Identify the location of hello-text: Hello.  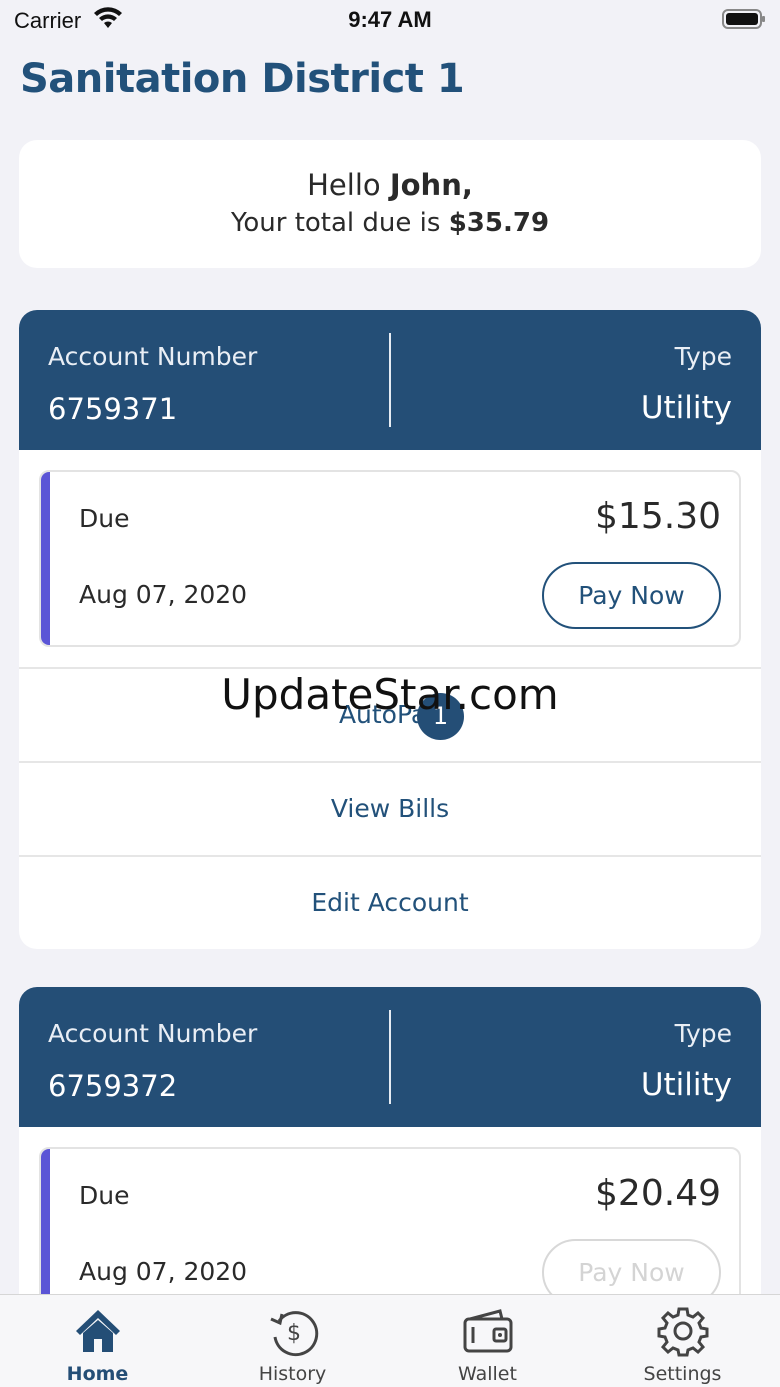
(344, 185).